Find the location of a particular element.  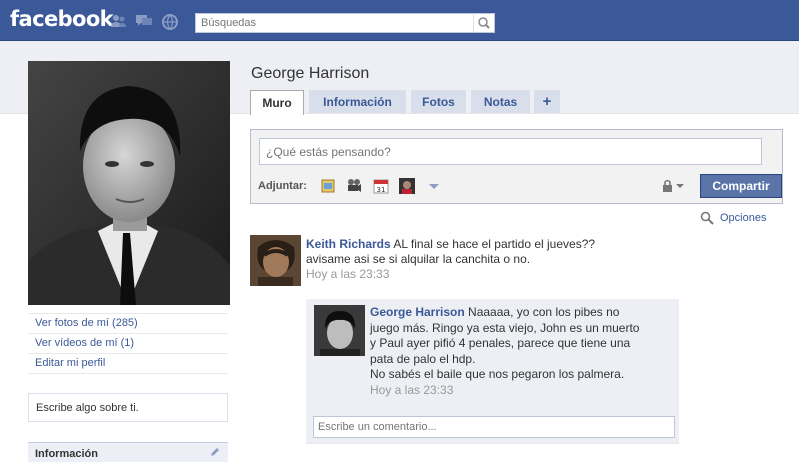

search-button is located at coordinates (483, 23).